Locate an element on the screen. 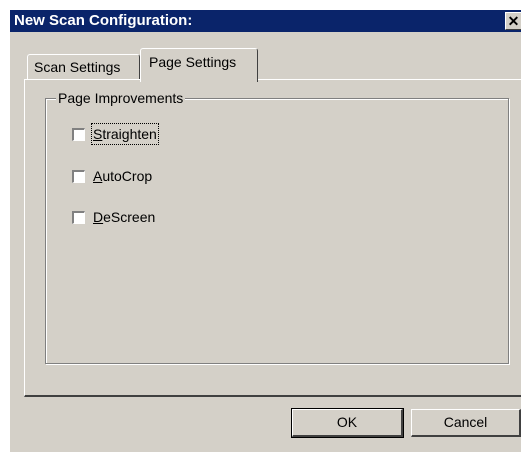  tab-page-settings: Page Settings is located at coordinates (199, 65).